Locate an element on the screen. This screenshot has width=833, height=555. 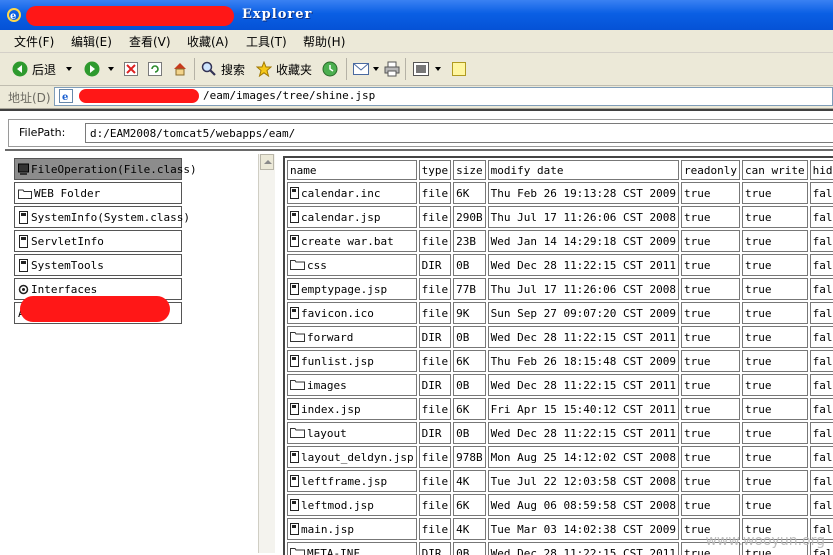
file-name-cell: favicon.ico is located at coordinates (352, 313).